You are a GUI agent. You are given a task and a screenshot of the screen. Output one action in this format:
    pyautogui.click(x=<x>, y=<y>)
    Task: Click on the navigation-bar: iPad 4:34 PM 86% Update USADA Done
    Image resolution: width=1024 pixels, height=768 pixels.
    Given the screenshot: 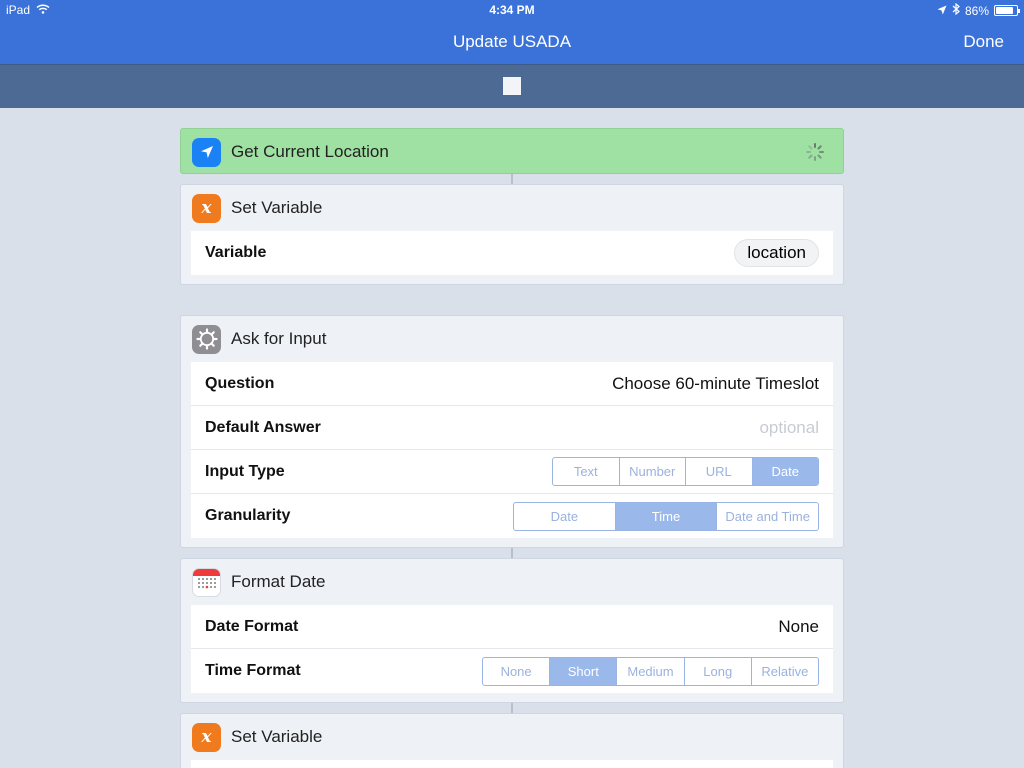 What is the action you would take?
    pyautogui.click(x=512, y=32)
    